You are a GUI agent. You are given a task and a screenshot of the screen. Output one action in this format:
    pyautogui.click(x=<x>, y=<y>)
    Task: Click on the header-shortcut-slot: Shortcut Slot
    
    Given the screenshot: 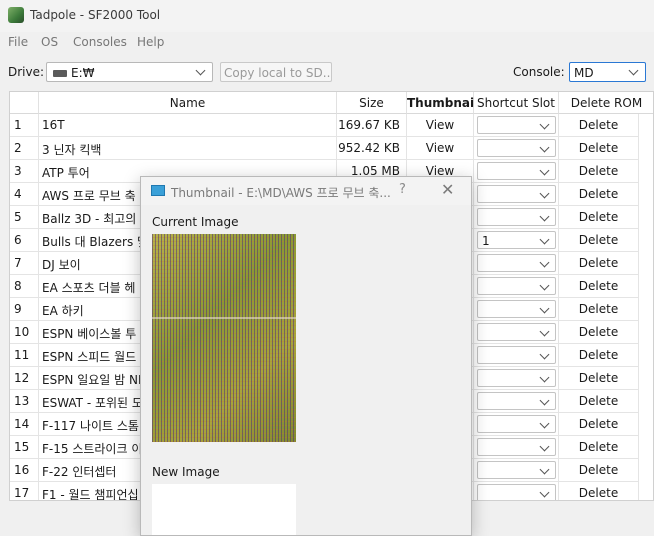 What is the action you would take?
    pyautogui.click(x=516, y=103)
    